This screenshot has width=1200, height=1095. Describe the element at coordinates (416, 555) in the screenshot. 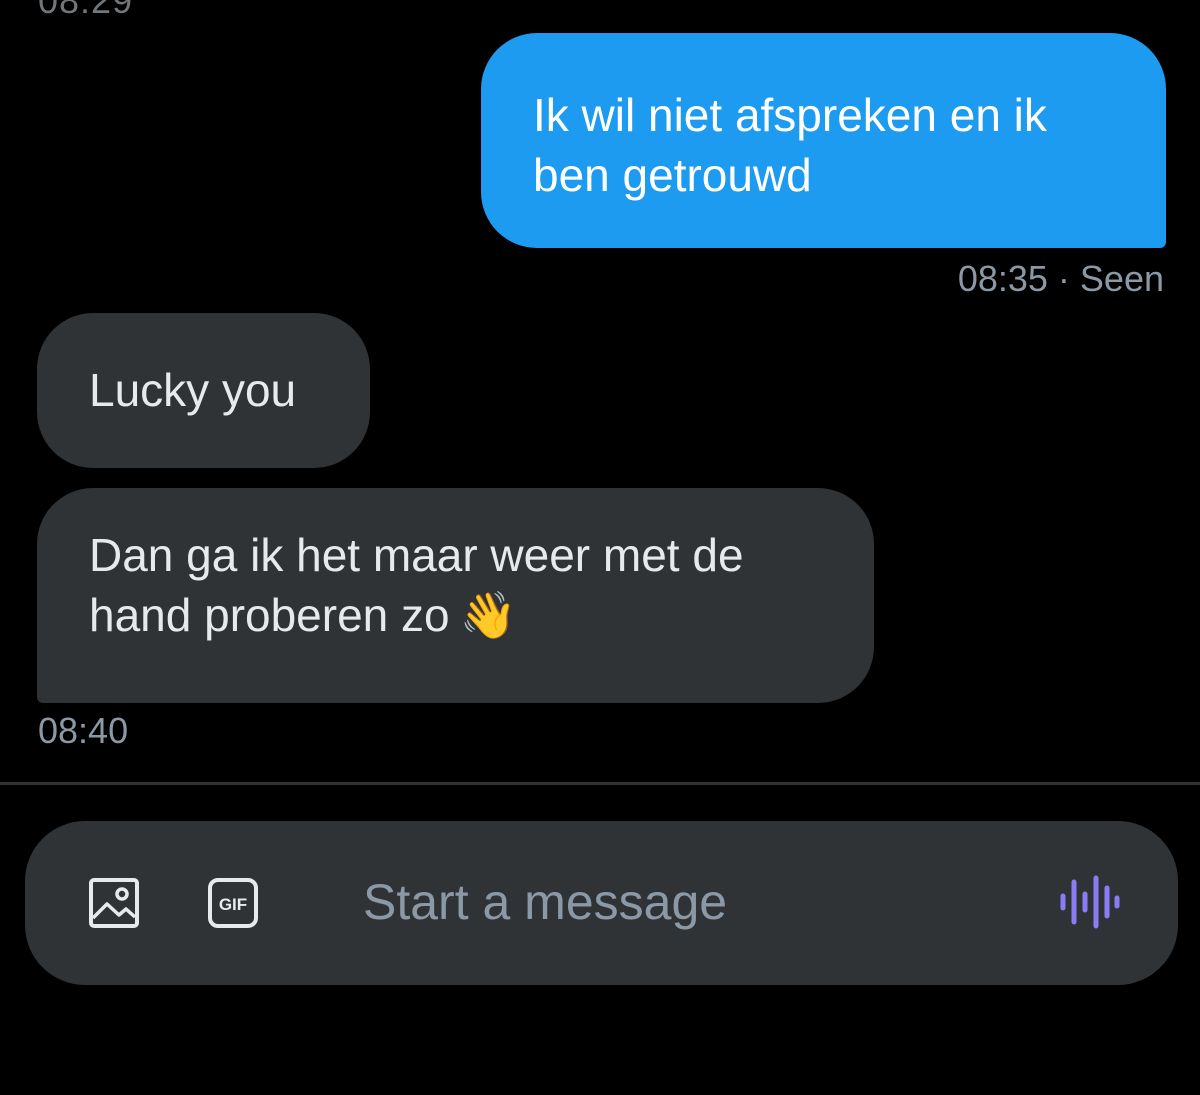

I see `message-text: Dan ga ik het maar weer met de` at that location.